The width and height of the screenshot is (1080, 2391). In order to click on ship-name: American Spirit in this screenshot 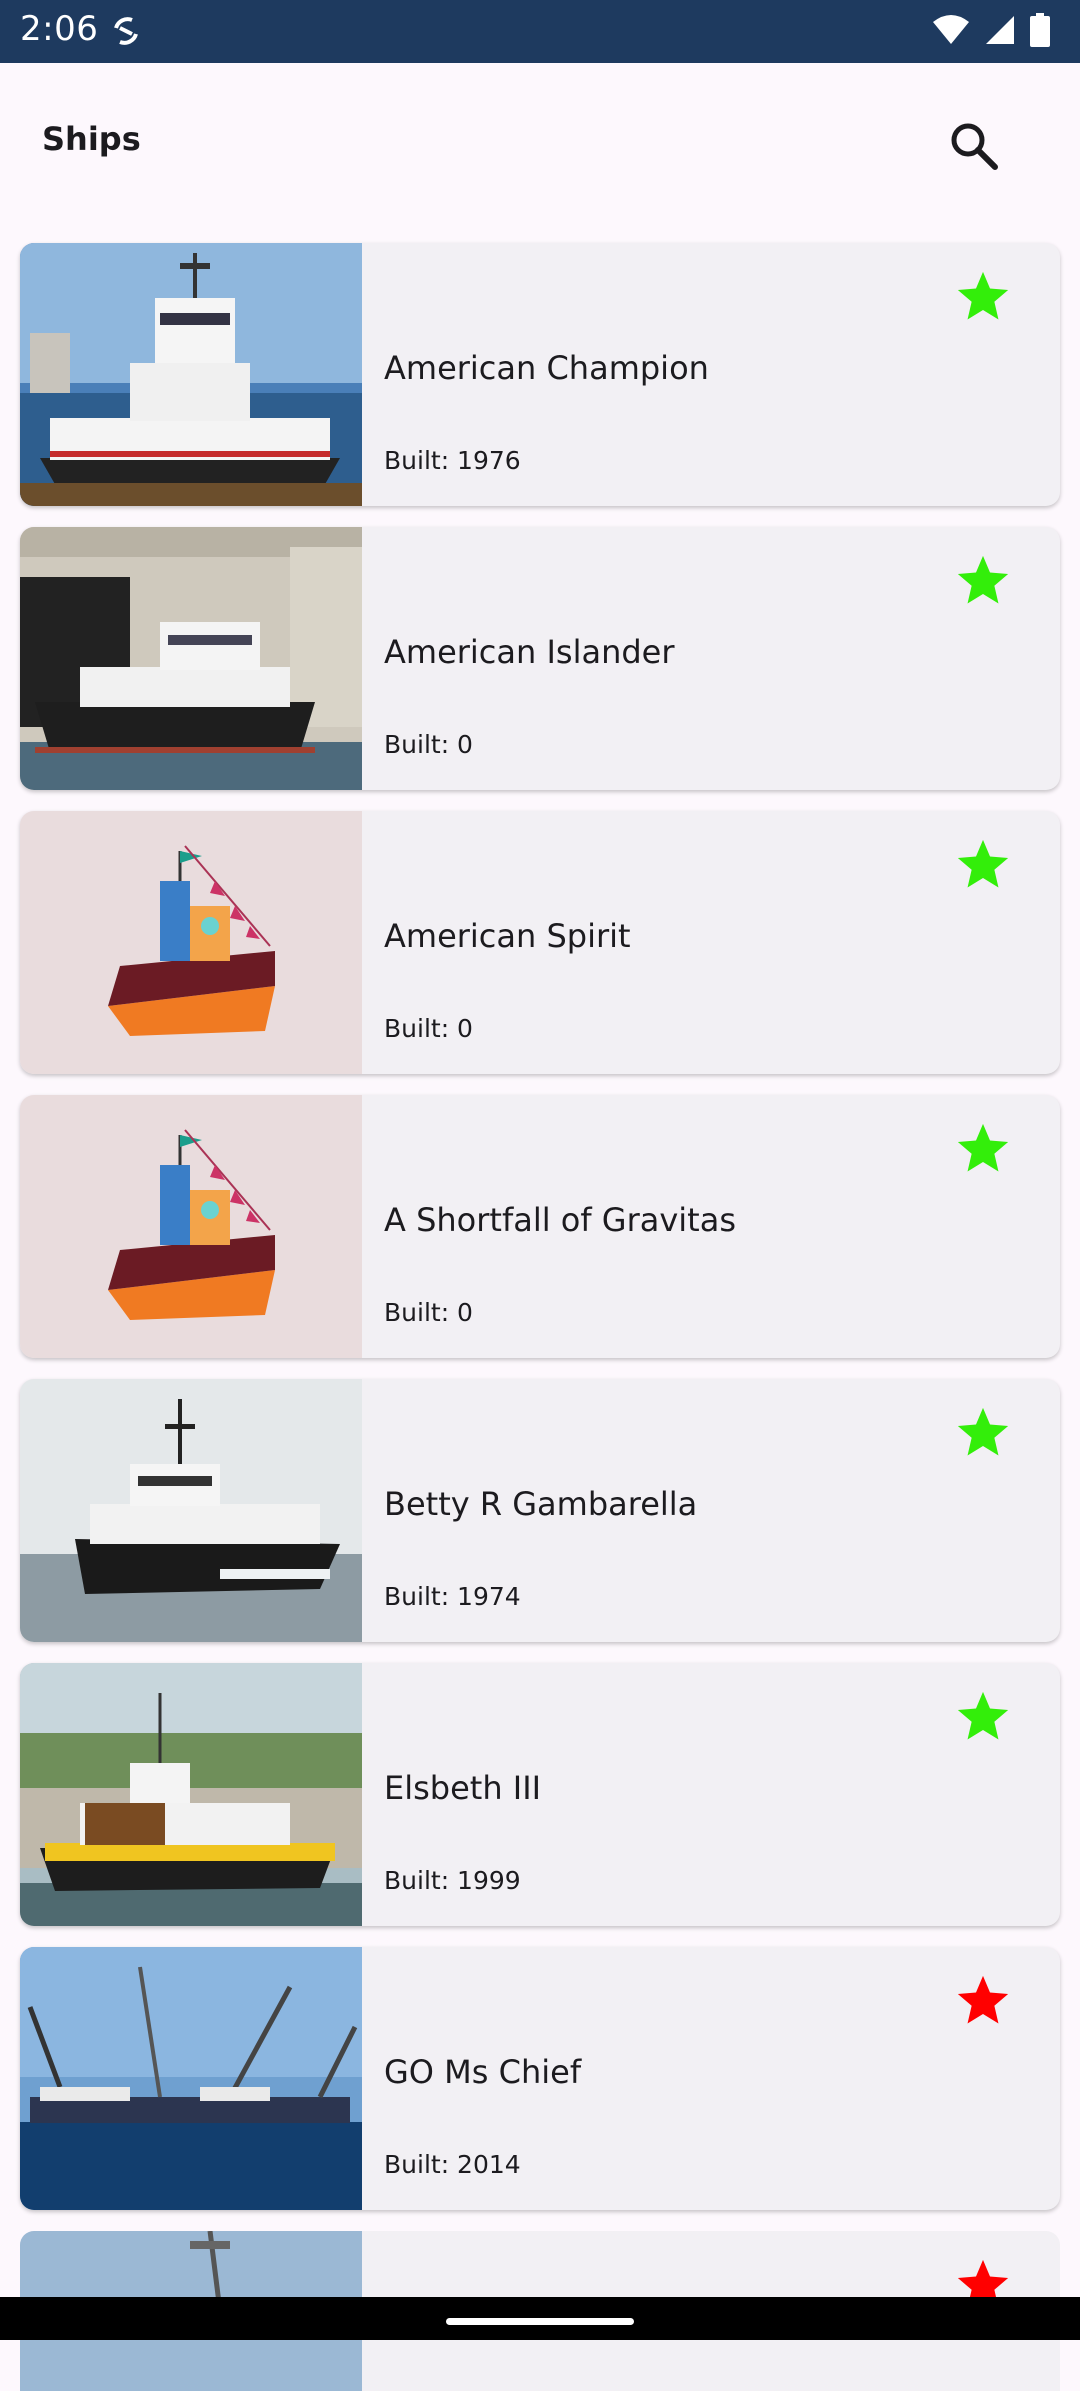, I will do `click(507, 936)`.